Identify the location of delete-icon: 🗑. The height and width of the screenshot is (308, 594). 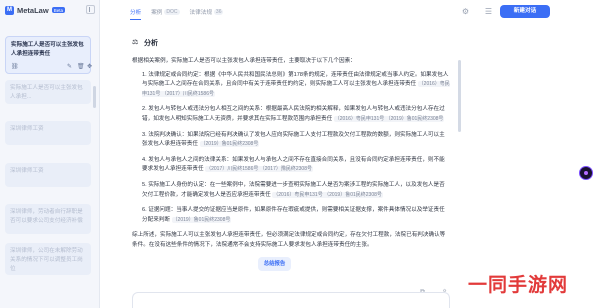
(81, 67).